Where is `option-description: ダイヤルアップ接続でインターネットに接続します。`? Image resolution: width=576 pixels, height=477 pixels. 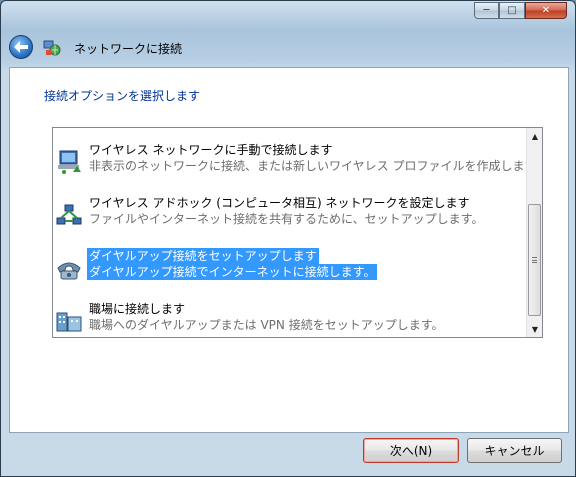 option-description: ダイヤルアップ接続でインターネットに接続します。 is located at coordinates (232, 272).